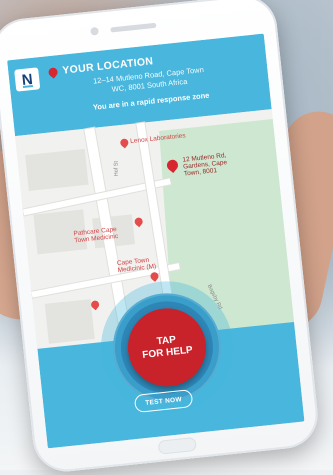  What do you see at coordinates (167, 352) in the screenshot?
I see `for-help-label: FOR HELP` at bounding box center [167, 352].